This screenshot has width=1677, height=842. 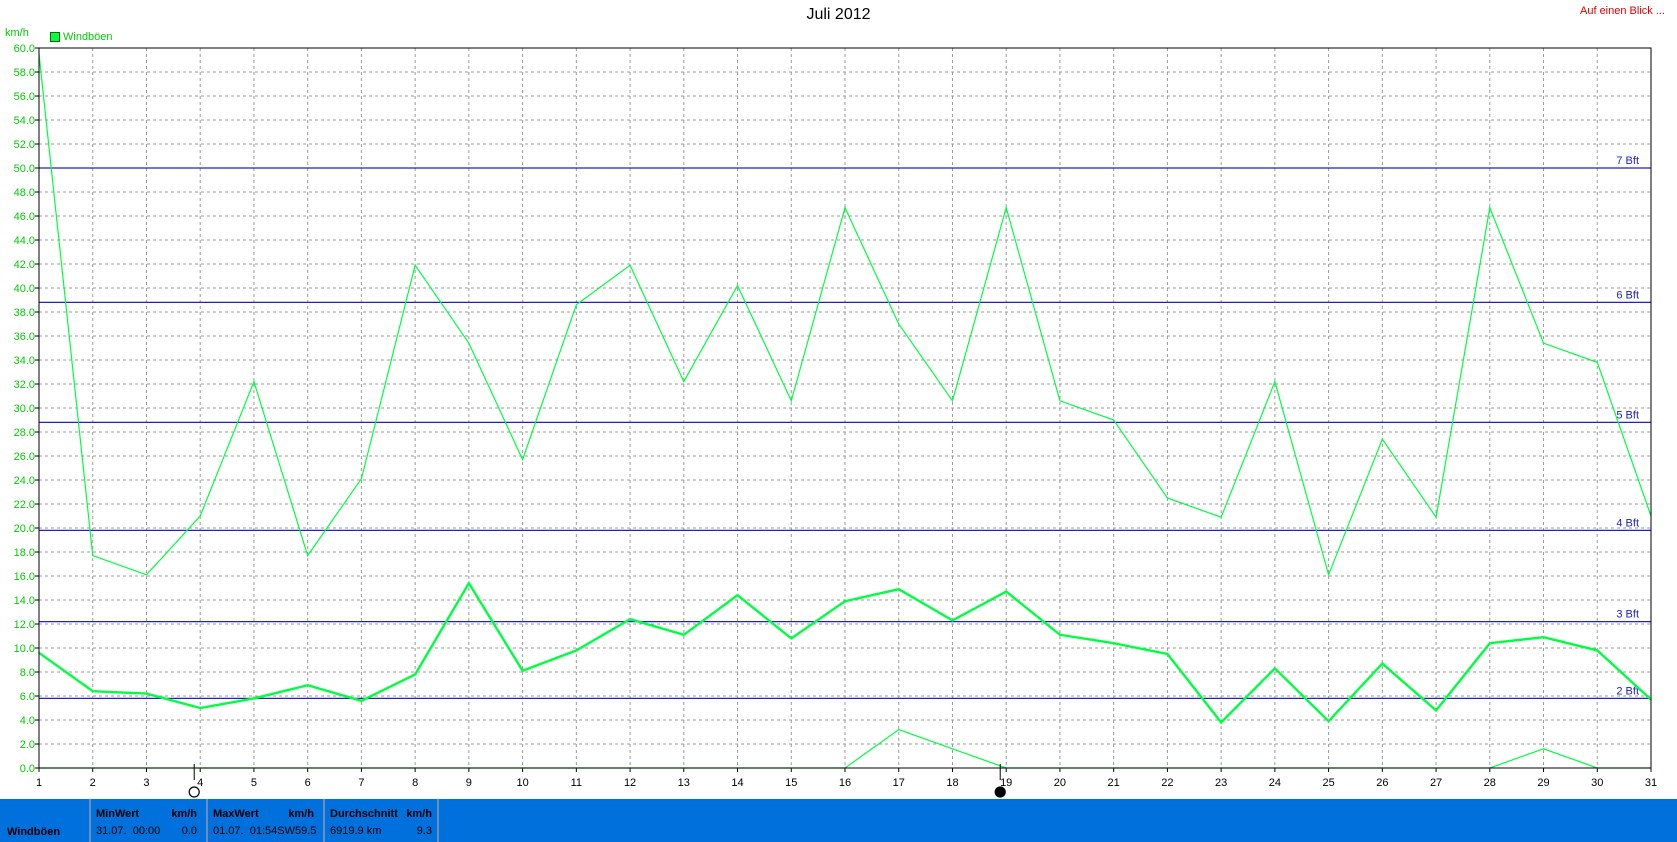 What do you see at coordinates (146, 831) in the screenshot?
I see `min-time: 00:00` at bounding box center [146, 831].